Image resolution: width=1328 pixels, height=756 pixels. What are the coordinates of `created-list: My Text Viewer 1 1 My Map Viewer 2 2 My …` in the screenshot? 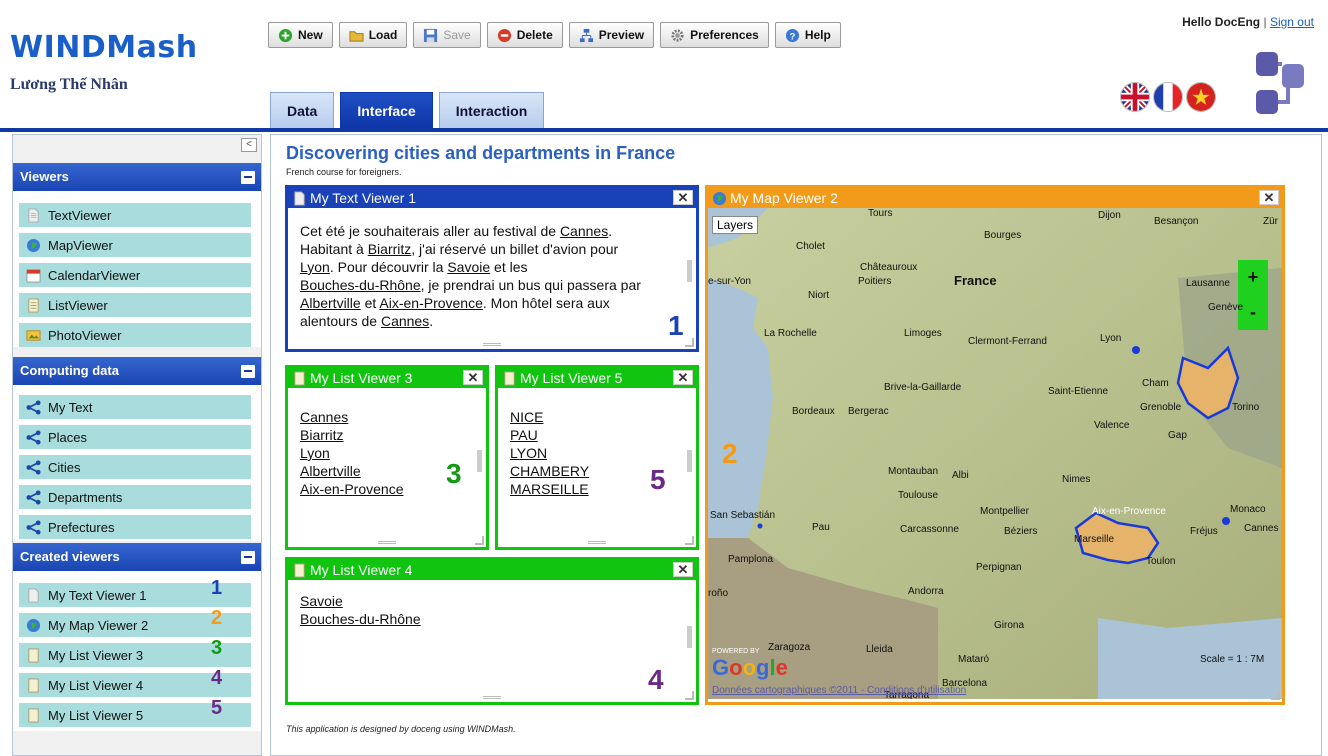 It's located at (137, 651).